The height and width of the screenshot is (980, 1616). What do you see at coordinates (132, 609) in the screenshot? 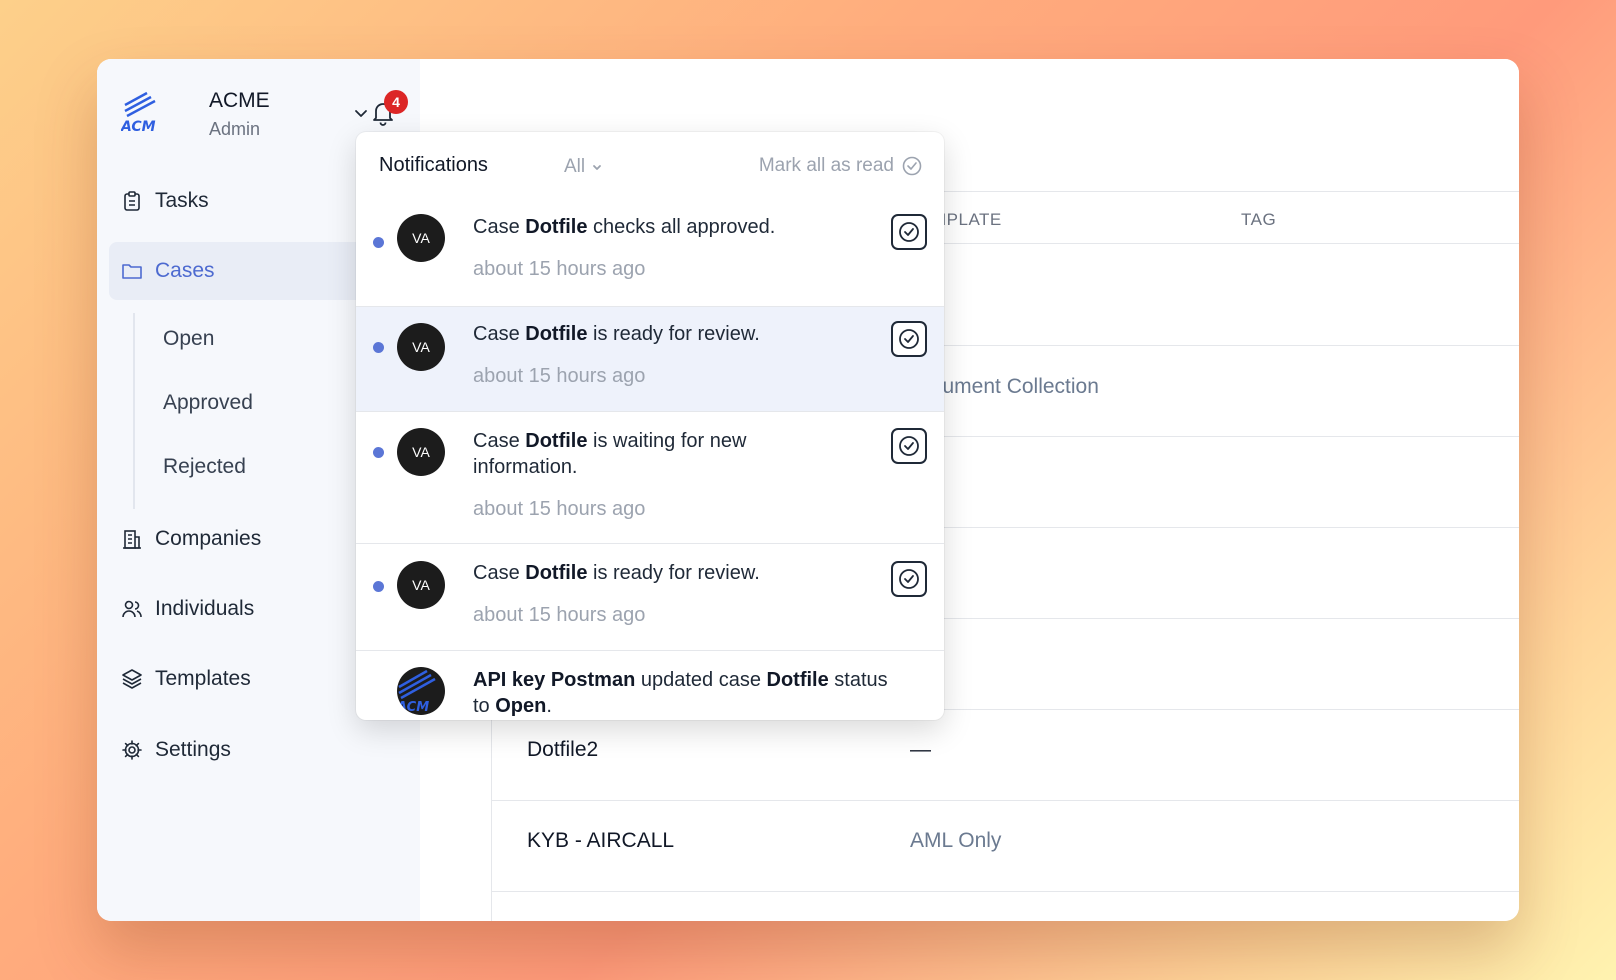
I see `users-icon` at bounding box center [132, 609].